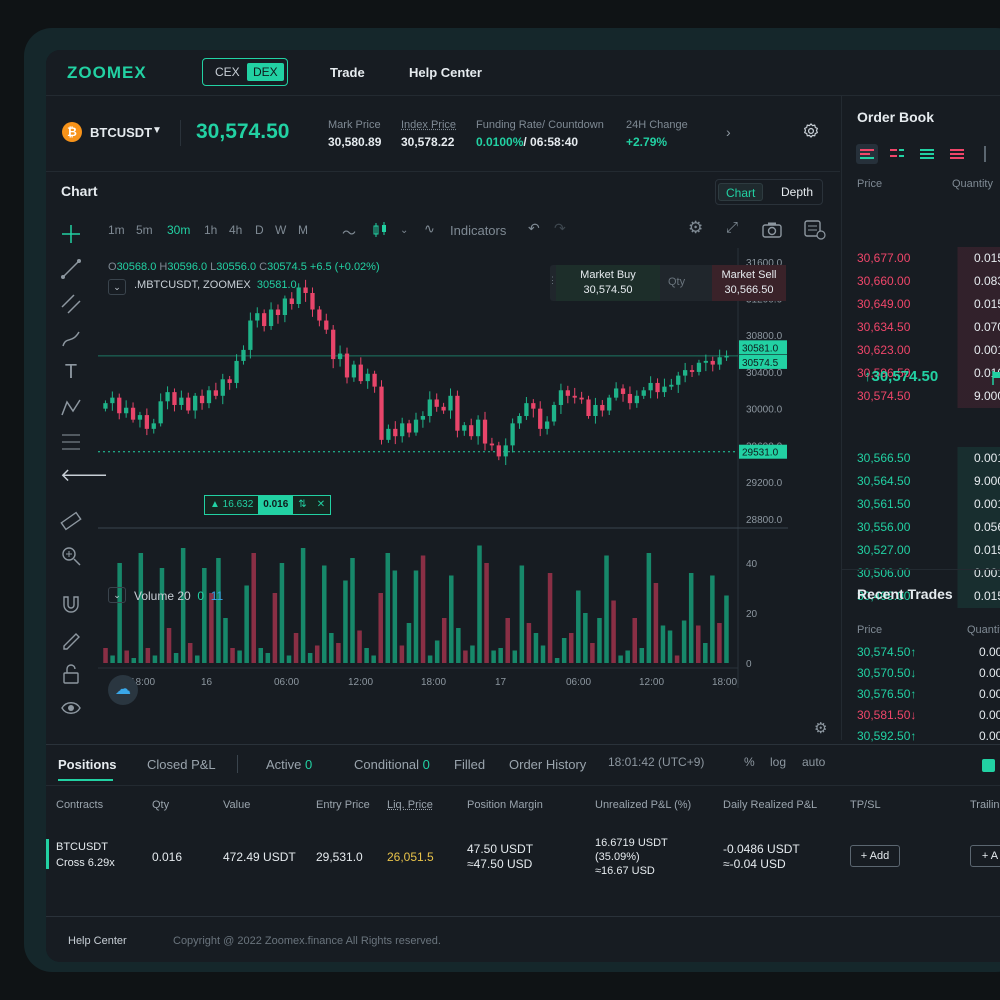  What do you see at coordinates (875, 856) in the screenshot?
I see `add-tpsl-button: + Add` at bounding box center [875, 856].